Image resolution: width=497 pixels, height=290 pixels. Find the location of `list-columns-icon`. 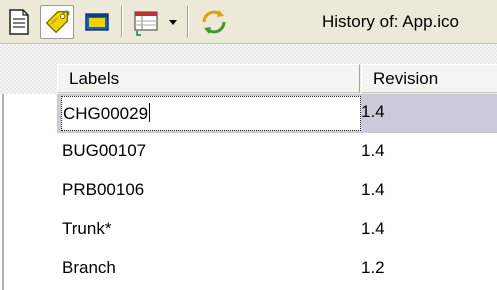

list-columns-icon is located at coordinates (146, 23).